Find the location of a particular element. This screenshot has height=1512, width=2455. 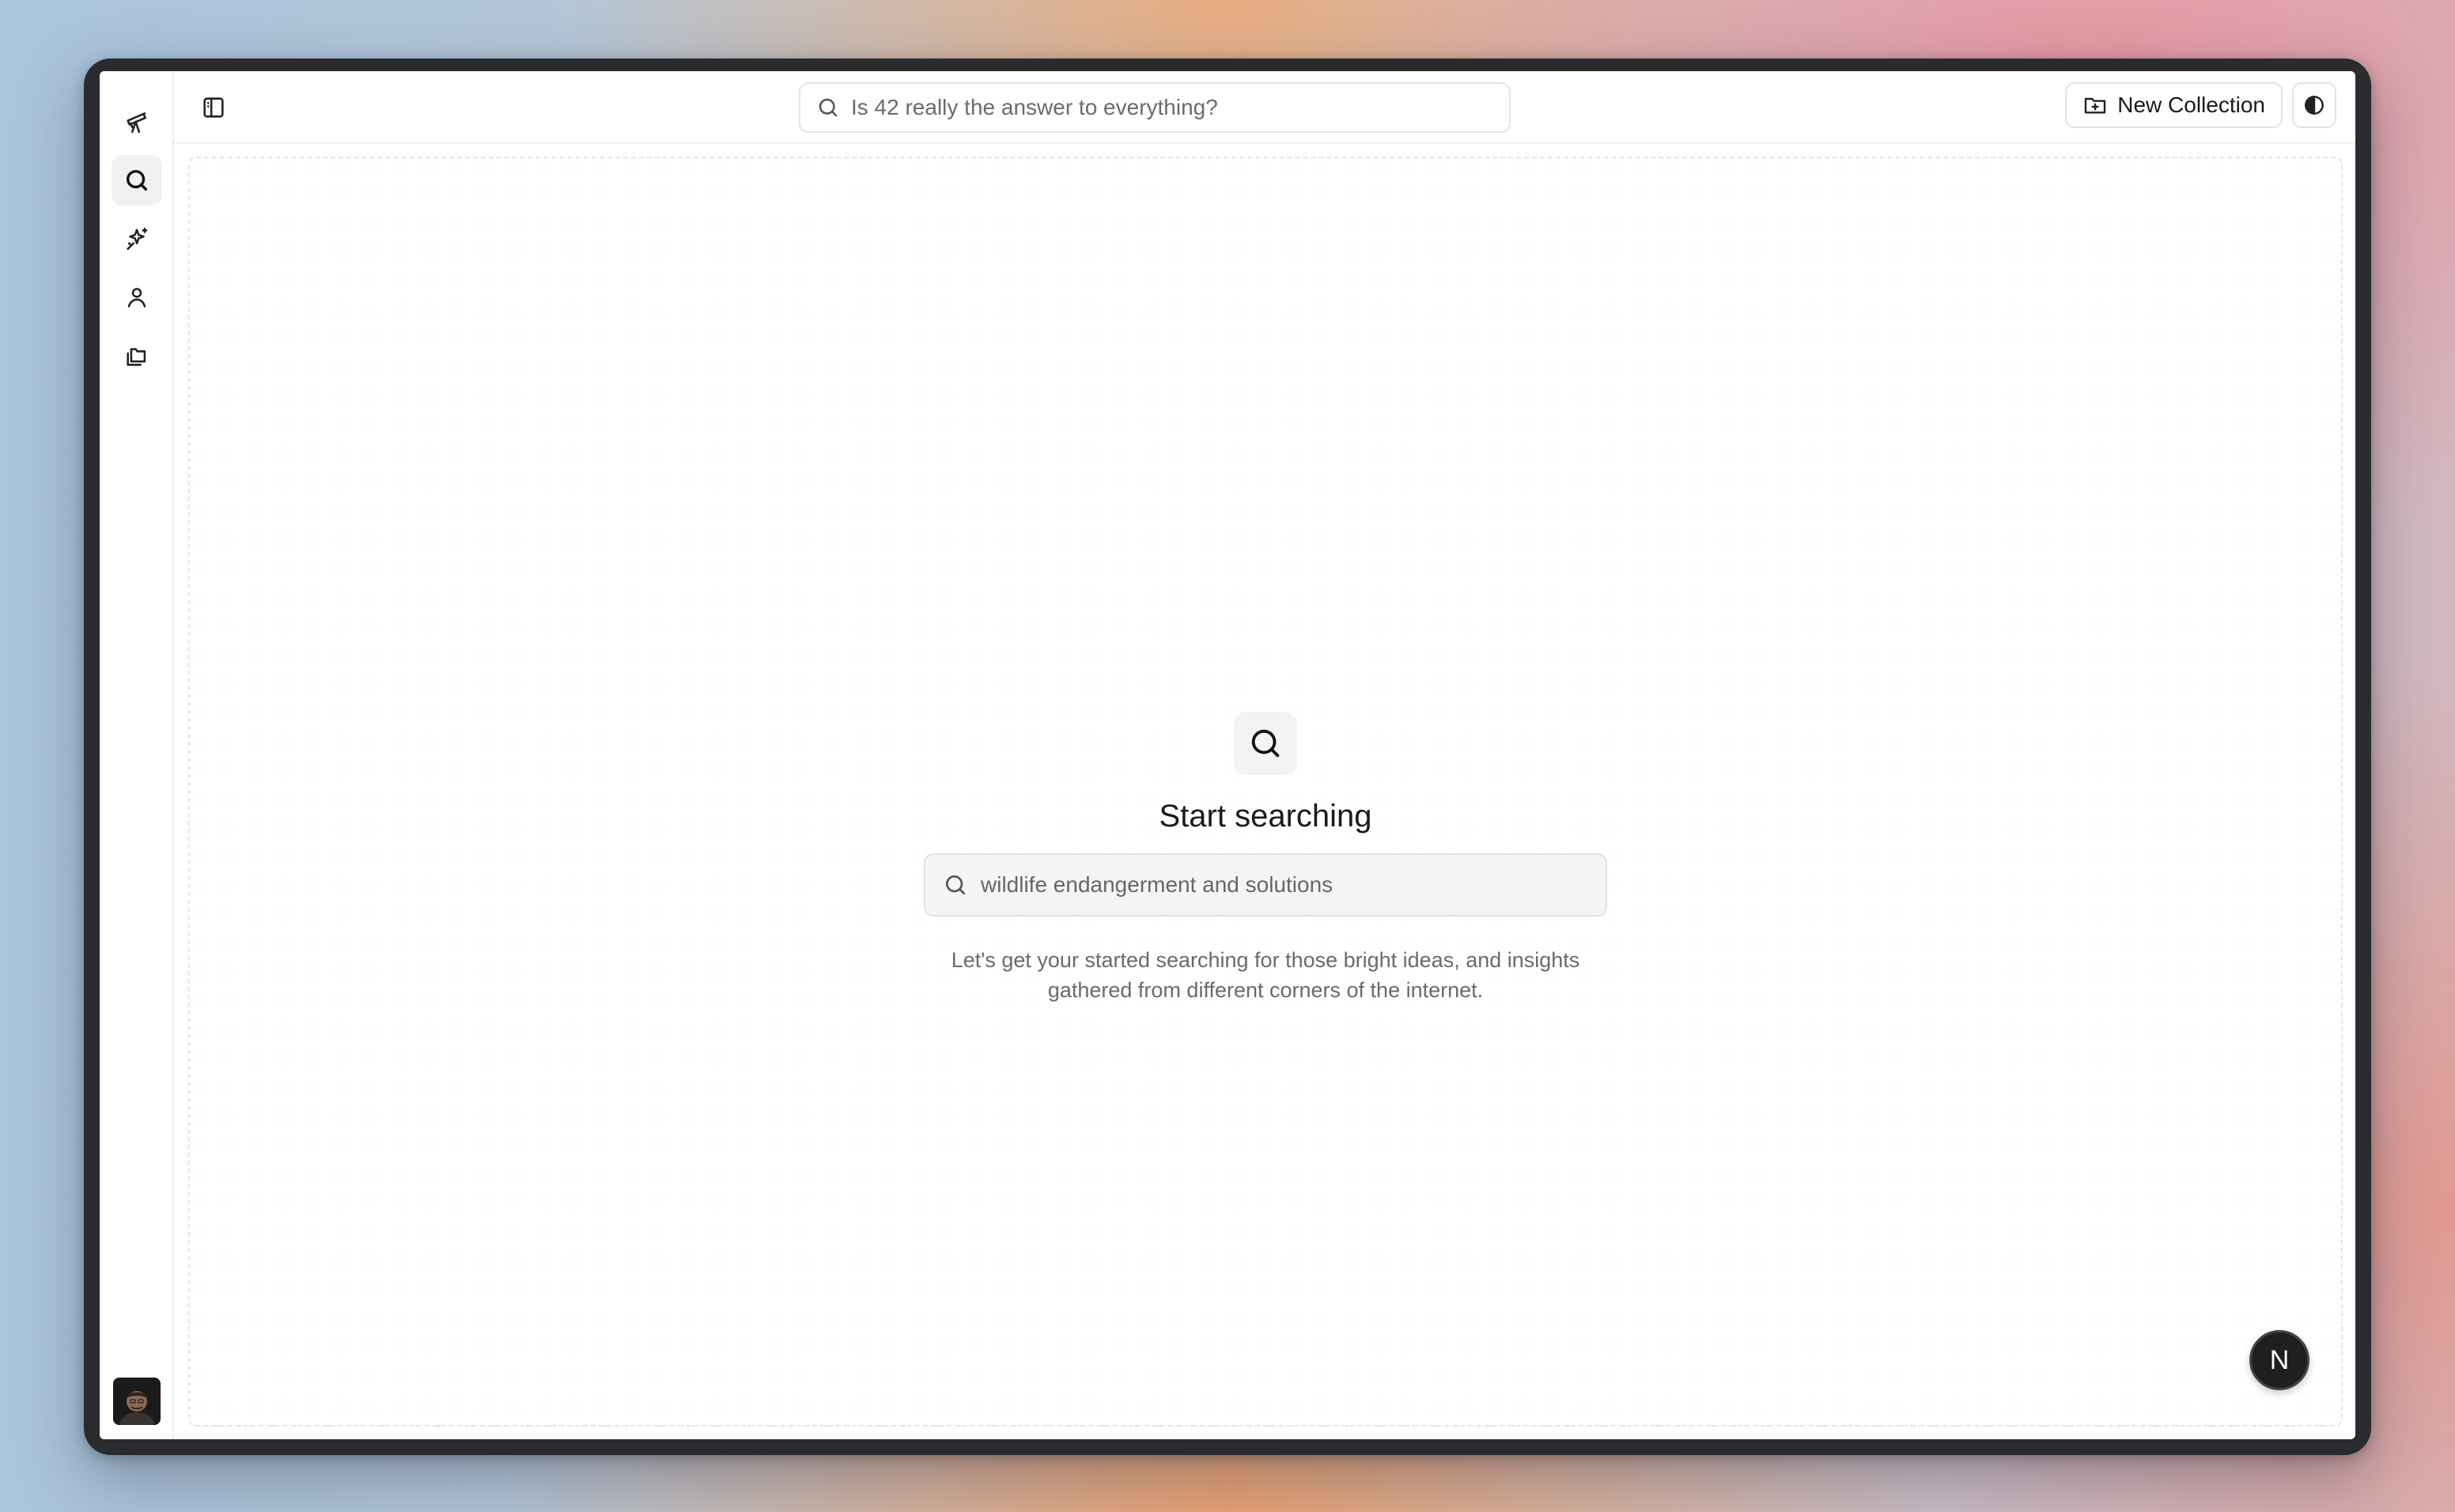

page-title: Start searching is located at coordinates (1265, 816).